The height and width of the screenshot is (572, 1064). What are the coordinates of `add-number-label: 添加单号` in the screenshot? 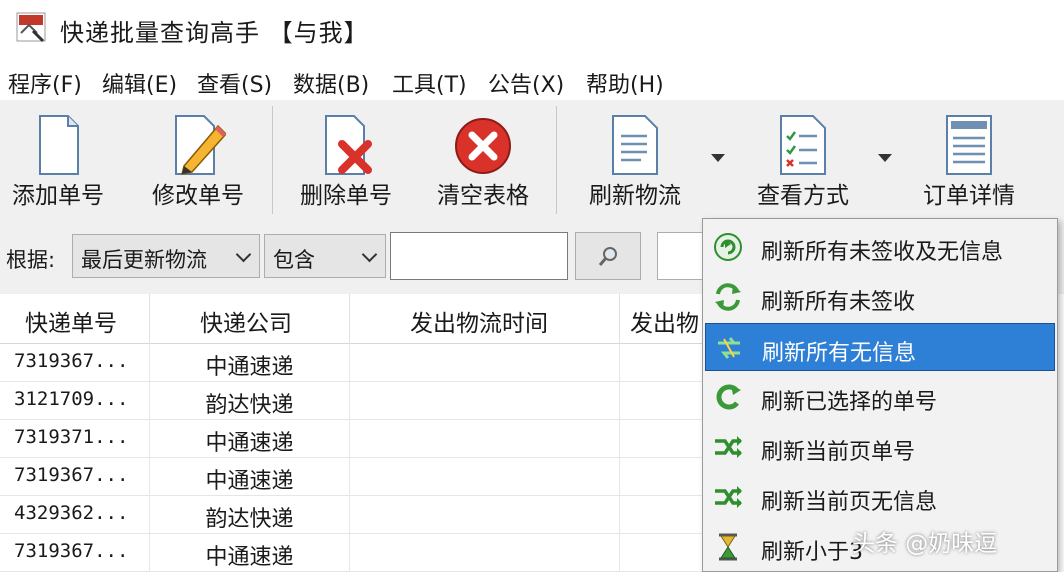 It's located at (58, 196).